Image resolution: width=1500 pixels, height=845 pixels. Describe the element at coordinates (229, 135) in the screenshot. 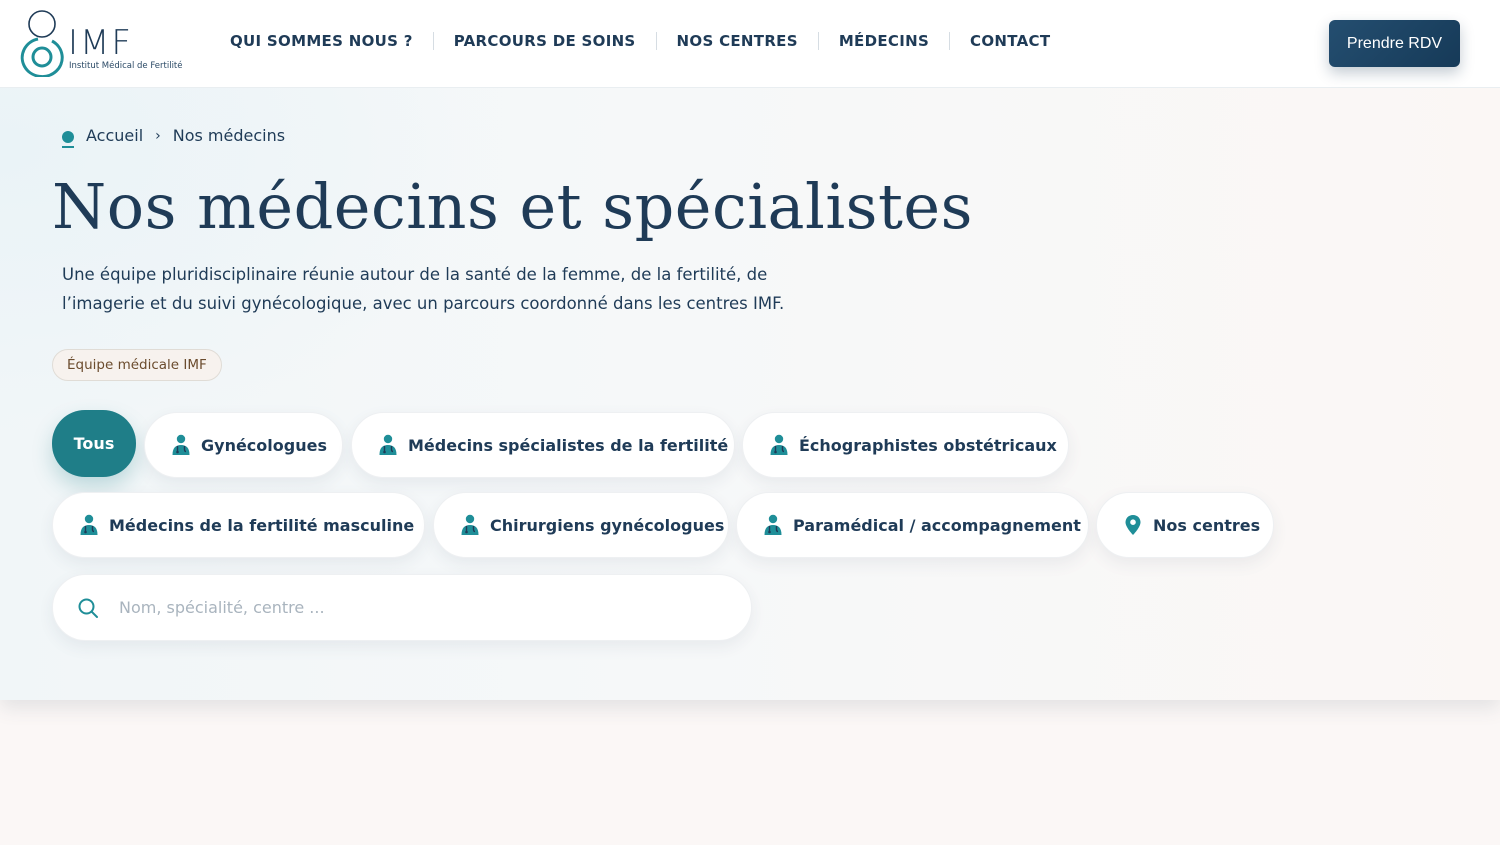

I see `breadcrumb-current: Nos médecins` at that location.